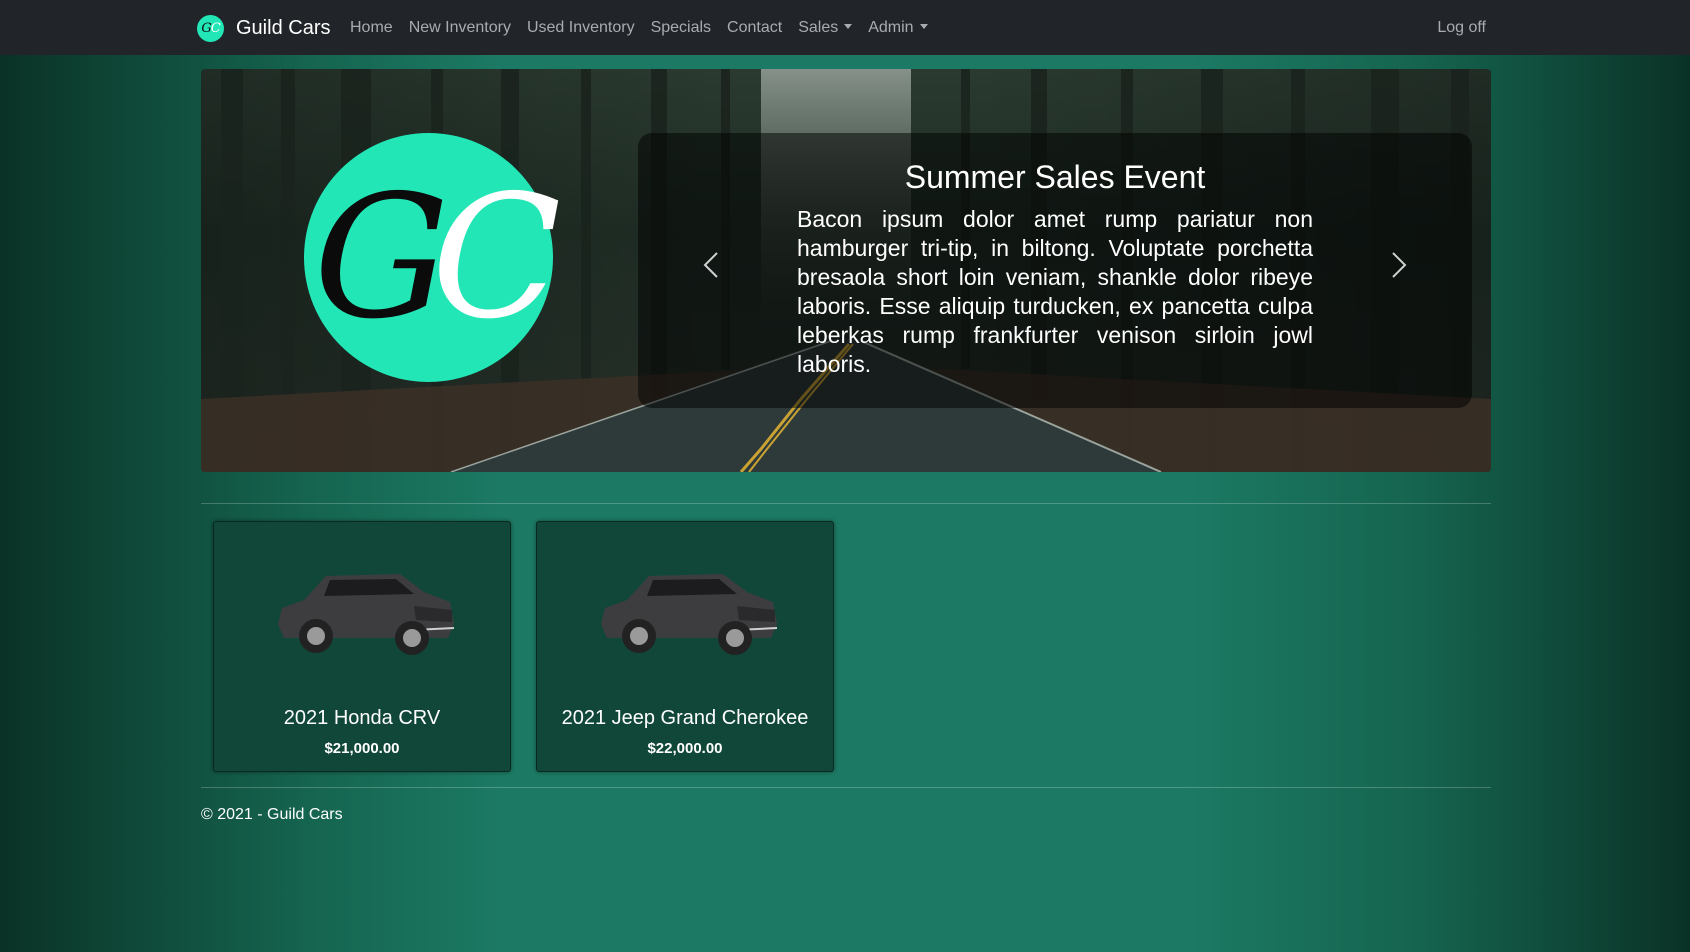  What do you see at coordinates (496, 257) in the screenshot?
I see `hero-logo-c: C` at bounding box center [496, 257].